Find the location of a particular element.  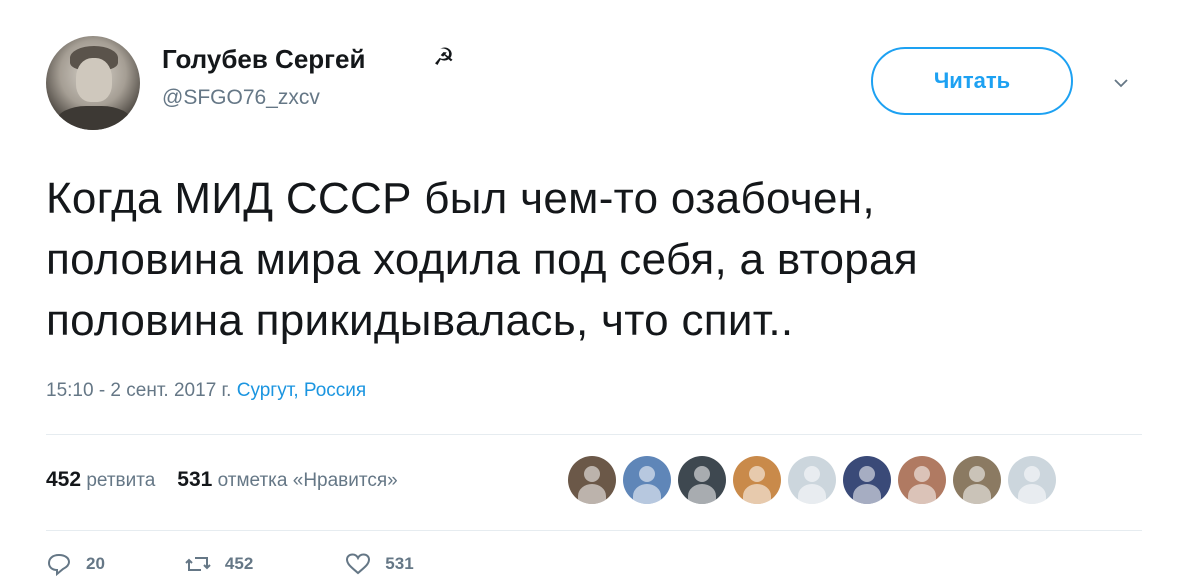

likes-count: 531 is located at coordinates (195, 479).